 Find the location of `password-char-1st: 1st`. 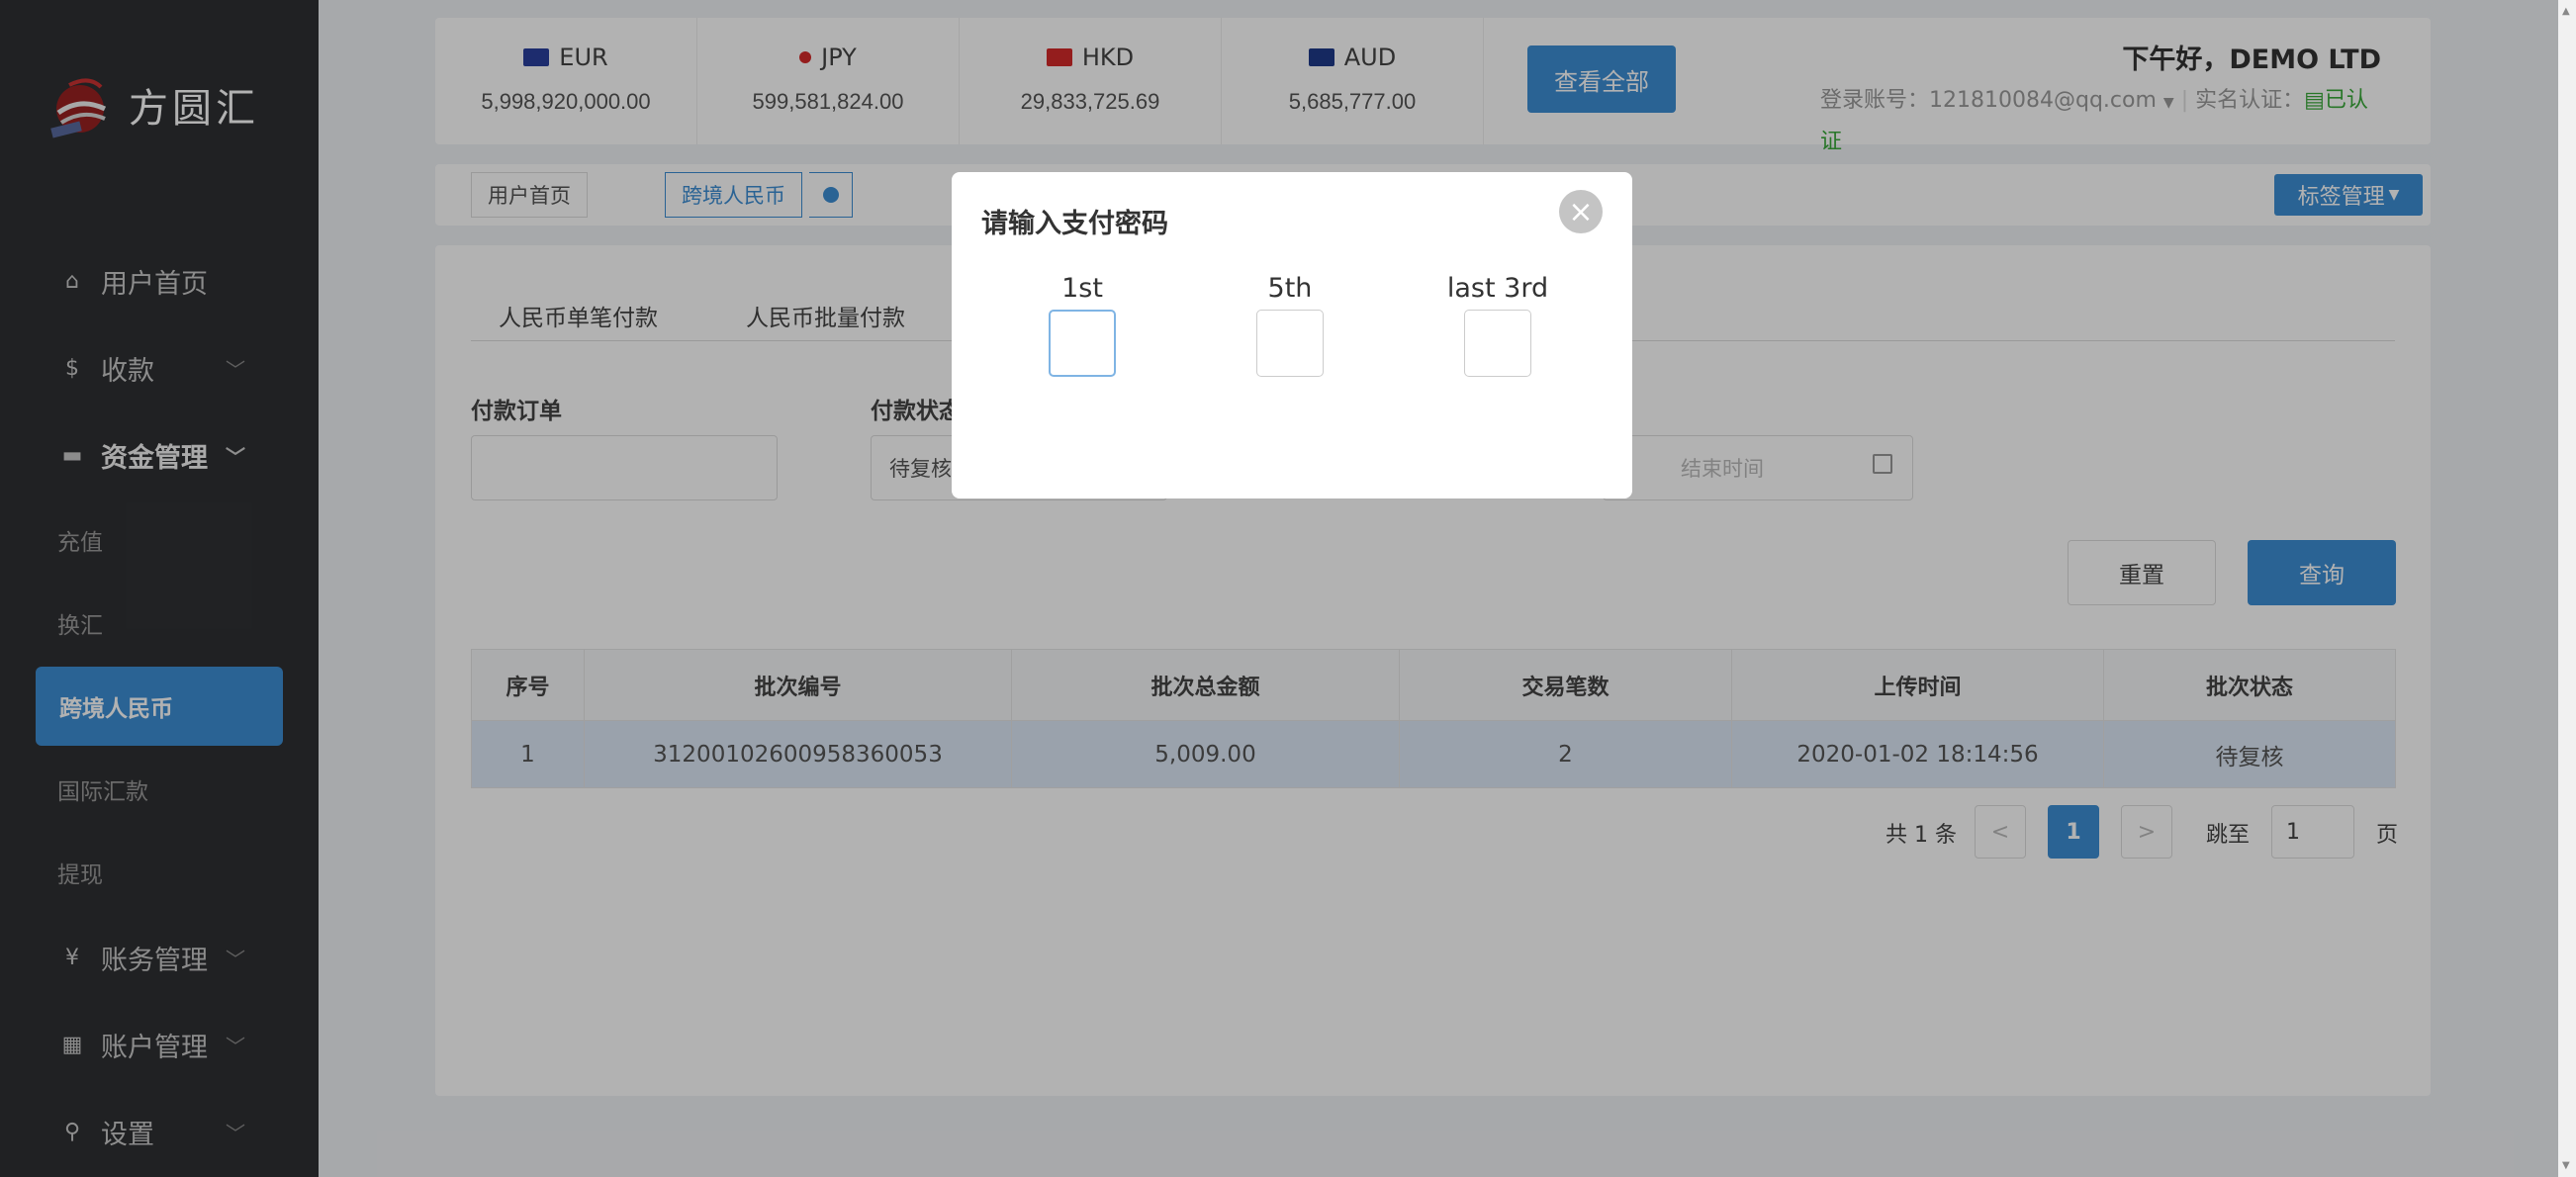

password-char-1st: 1st is located at coordinates (1082, 325).